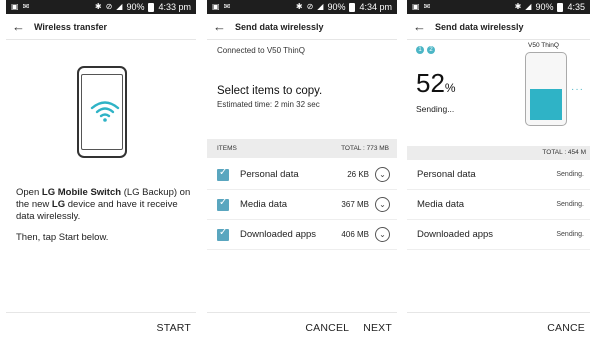 The height and width of the screenshot is (351, 600). Describe the element at coordinates (498, 235) in the screenshot. I see `list-item: Downloaded apps Sending.` at that location.